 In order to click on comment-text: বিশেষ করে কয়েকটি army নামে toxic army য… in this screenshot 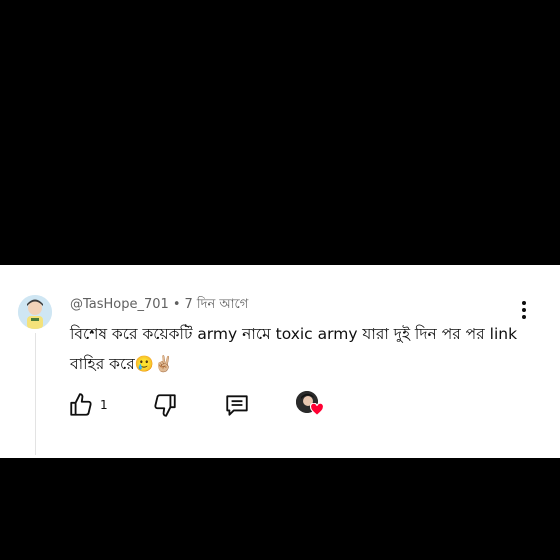, I will do `click(294, 349)`.